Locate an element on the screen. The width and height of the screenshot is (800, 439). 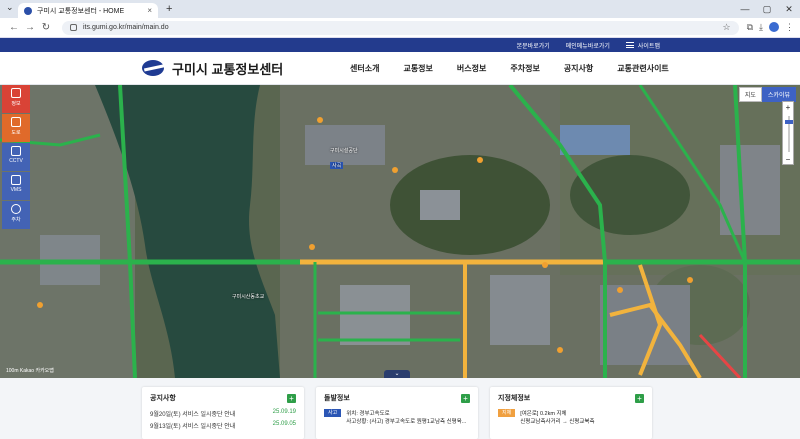
congestion-section: 신평교남측사거리 → 신평교북측 is located at coordinates (557, 422).